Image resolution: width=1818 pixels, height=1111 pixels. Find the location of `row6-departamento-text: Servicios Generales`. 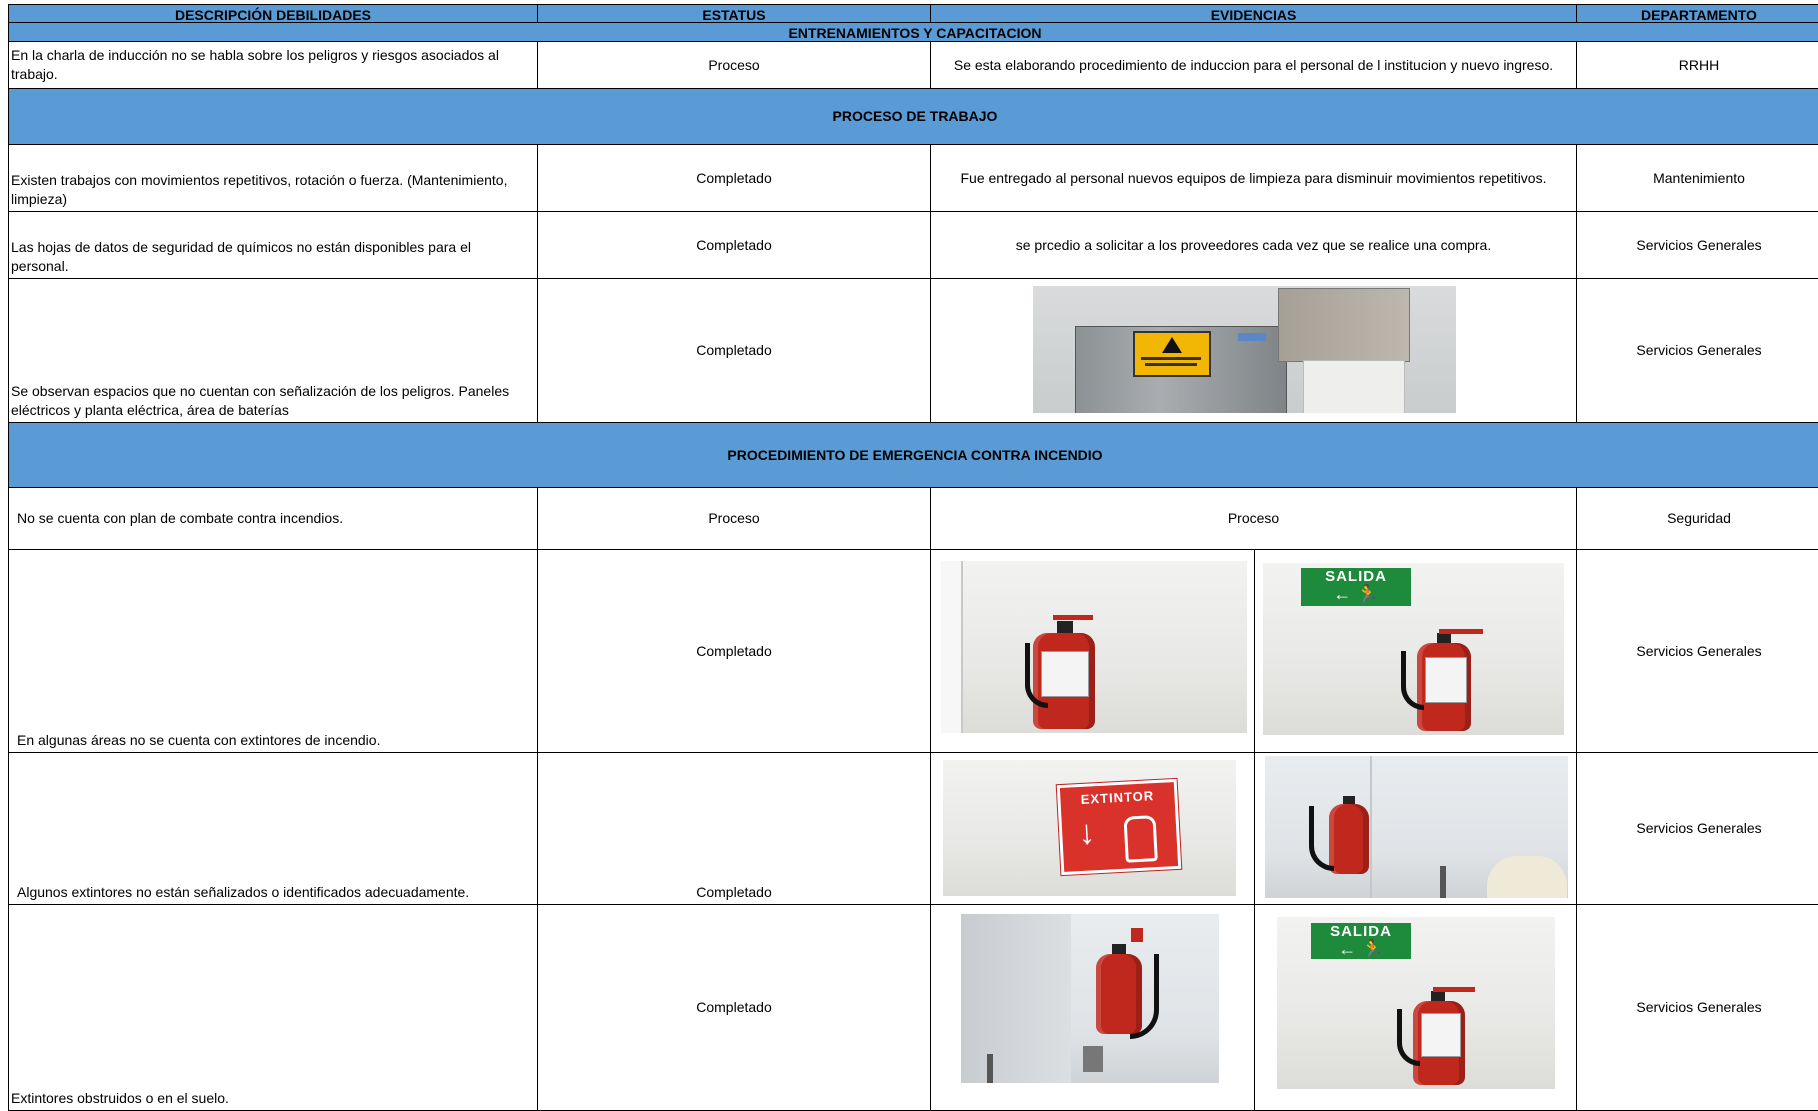

row6-departamento-text: Servicios Generales is located at coordinates (1699, 650).